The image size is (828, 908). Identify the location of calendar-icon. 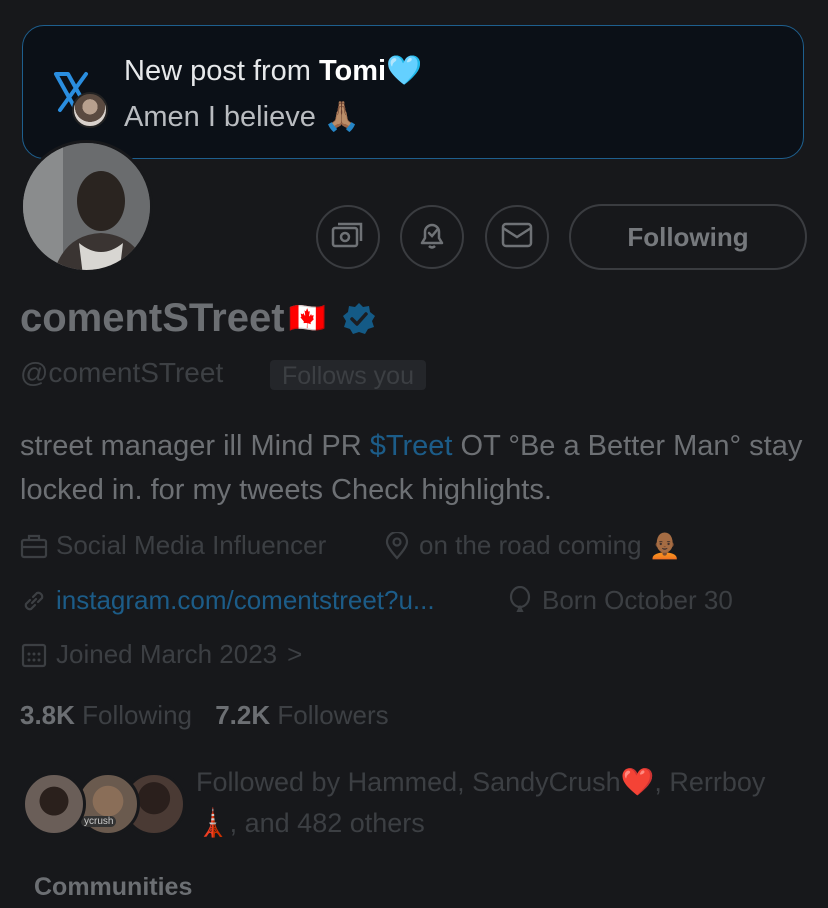
(34, 655).